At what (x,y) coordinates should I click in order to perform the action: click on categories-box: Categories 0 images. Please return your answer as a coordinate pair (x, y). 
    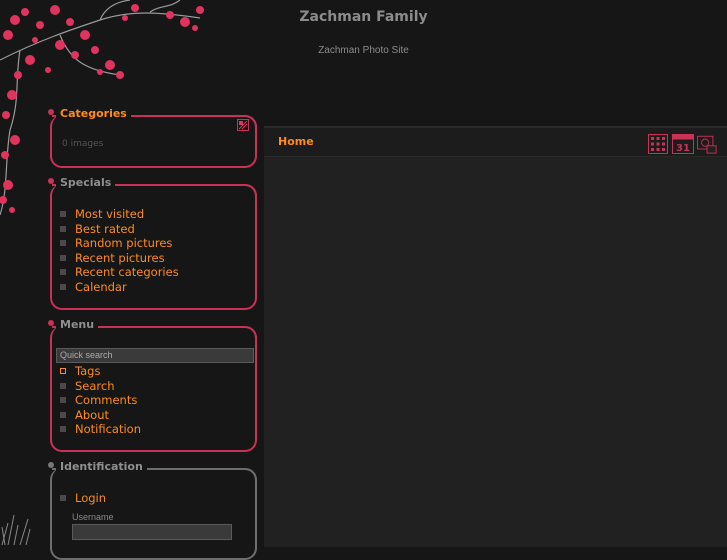
    Looking at the image, I should click on (152, 137).